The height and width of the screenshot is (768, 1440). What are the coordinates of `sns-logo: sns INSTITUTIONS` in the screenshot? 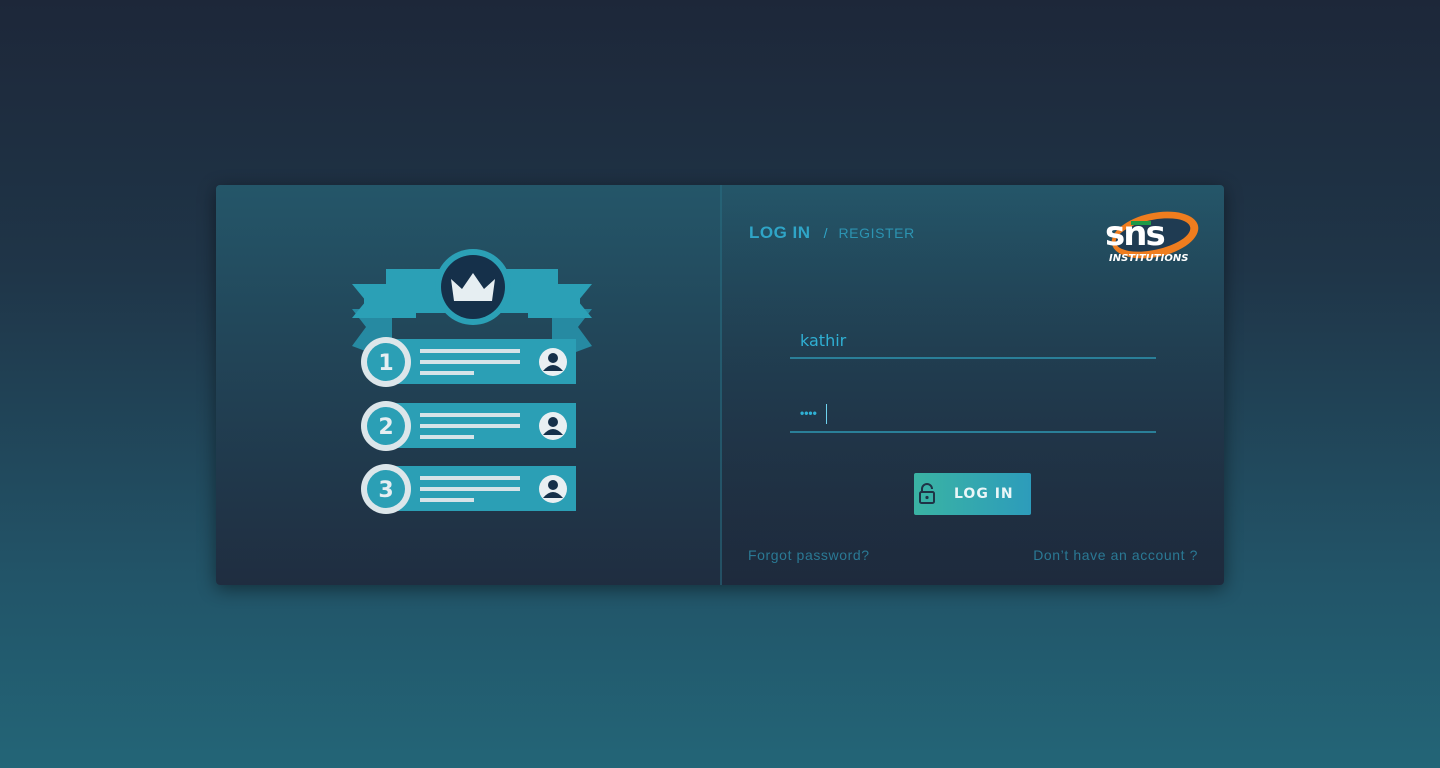 It's located at (1152, 237).